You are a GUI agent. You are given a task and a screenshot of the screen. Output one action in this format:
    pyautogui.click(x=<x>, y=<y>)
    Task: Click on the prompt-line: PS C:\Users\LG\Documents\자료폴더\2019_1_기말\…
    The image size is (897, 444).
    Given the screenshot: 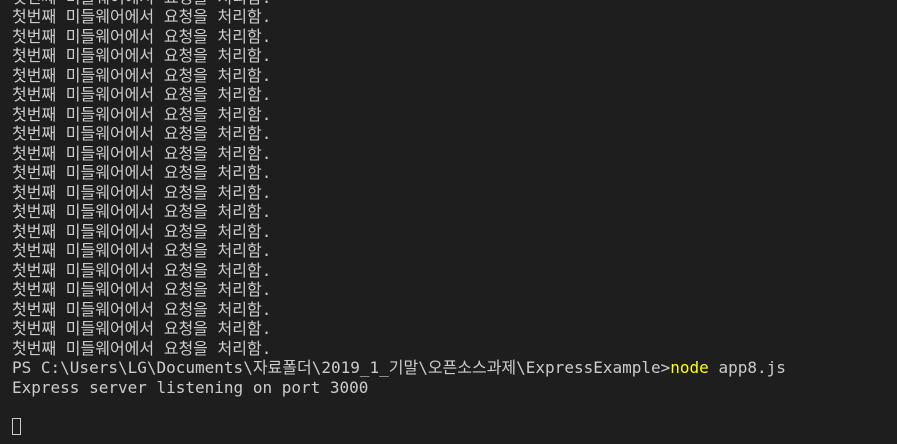 What is the action you would take?
    pyautogui.click(x=454, y=368)
    